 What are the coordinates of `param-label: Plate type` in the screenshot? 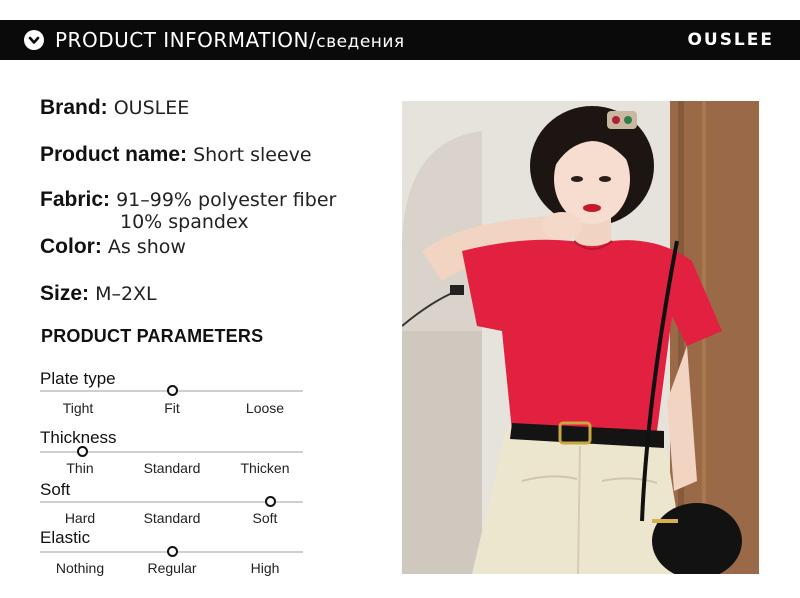 It's located at (78, 378).